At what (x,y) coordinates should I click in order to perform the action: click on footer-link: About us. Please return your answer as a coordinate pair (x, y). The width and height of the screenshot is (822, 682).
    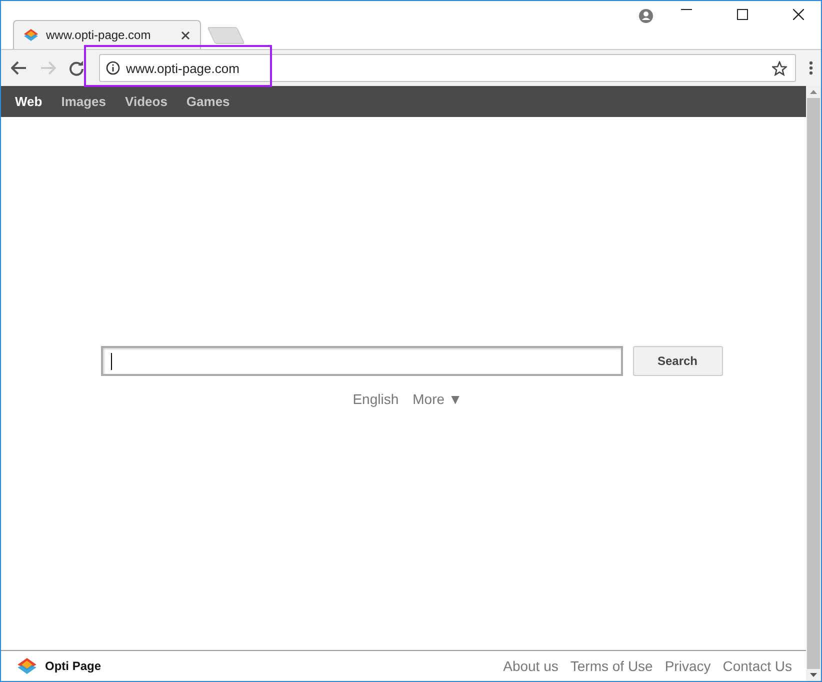
    Looking at the image, I should click on (530, 666).